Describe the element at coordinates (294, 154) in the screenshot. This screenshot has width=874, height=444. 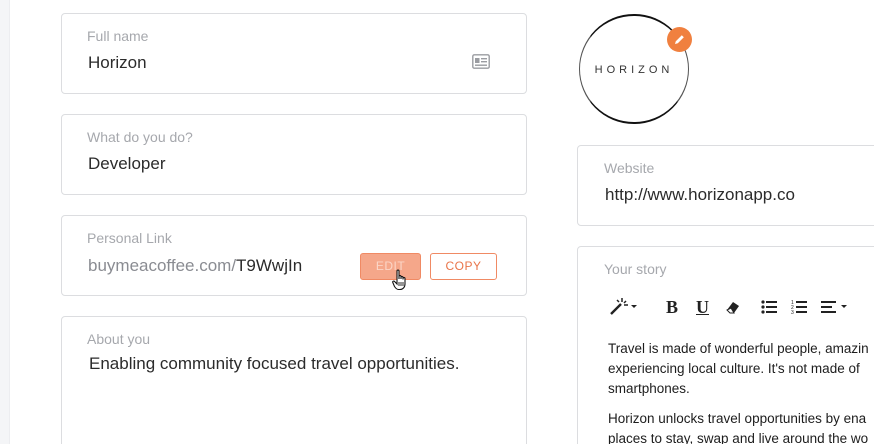
I see `what-do-you-do-field: What do you do? Developer` at that location.